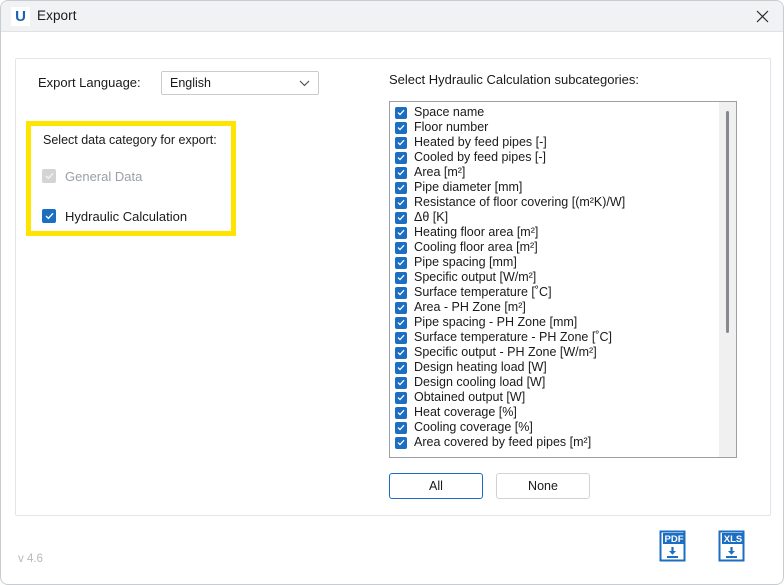 The image size is (784, 585). What do you see at coordinates (20, 16) in the screenshot?
I see `app-logo-icon: U` at bounding box center [20, 16].